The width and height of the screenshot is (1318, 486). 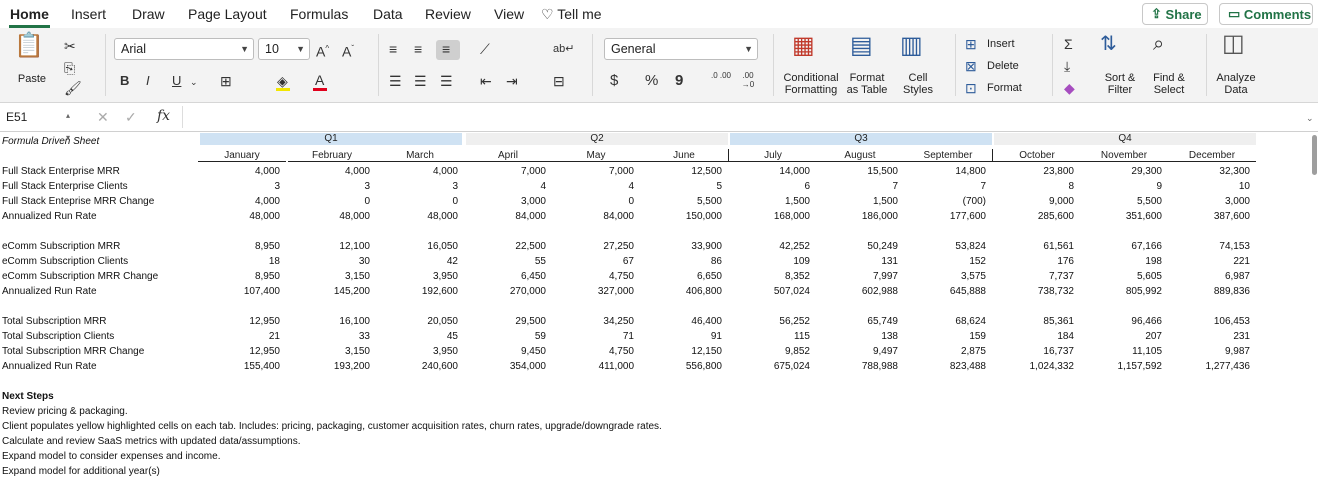 What do you see at coordinates (1108, 44) in the screenshot?
I see `sort-filter-icon: ⇅` at bounding box center [1108, 44].